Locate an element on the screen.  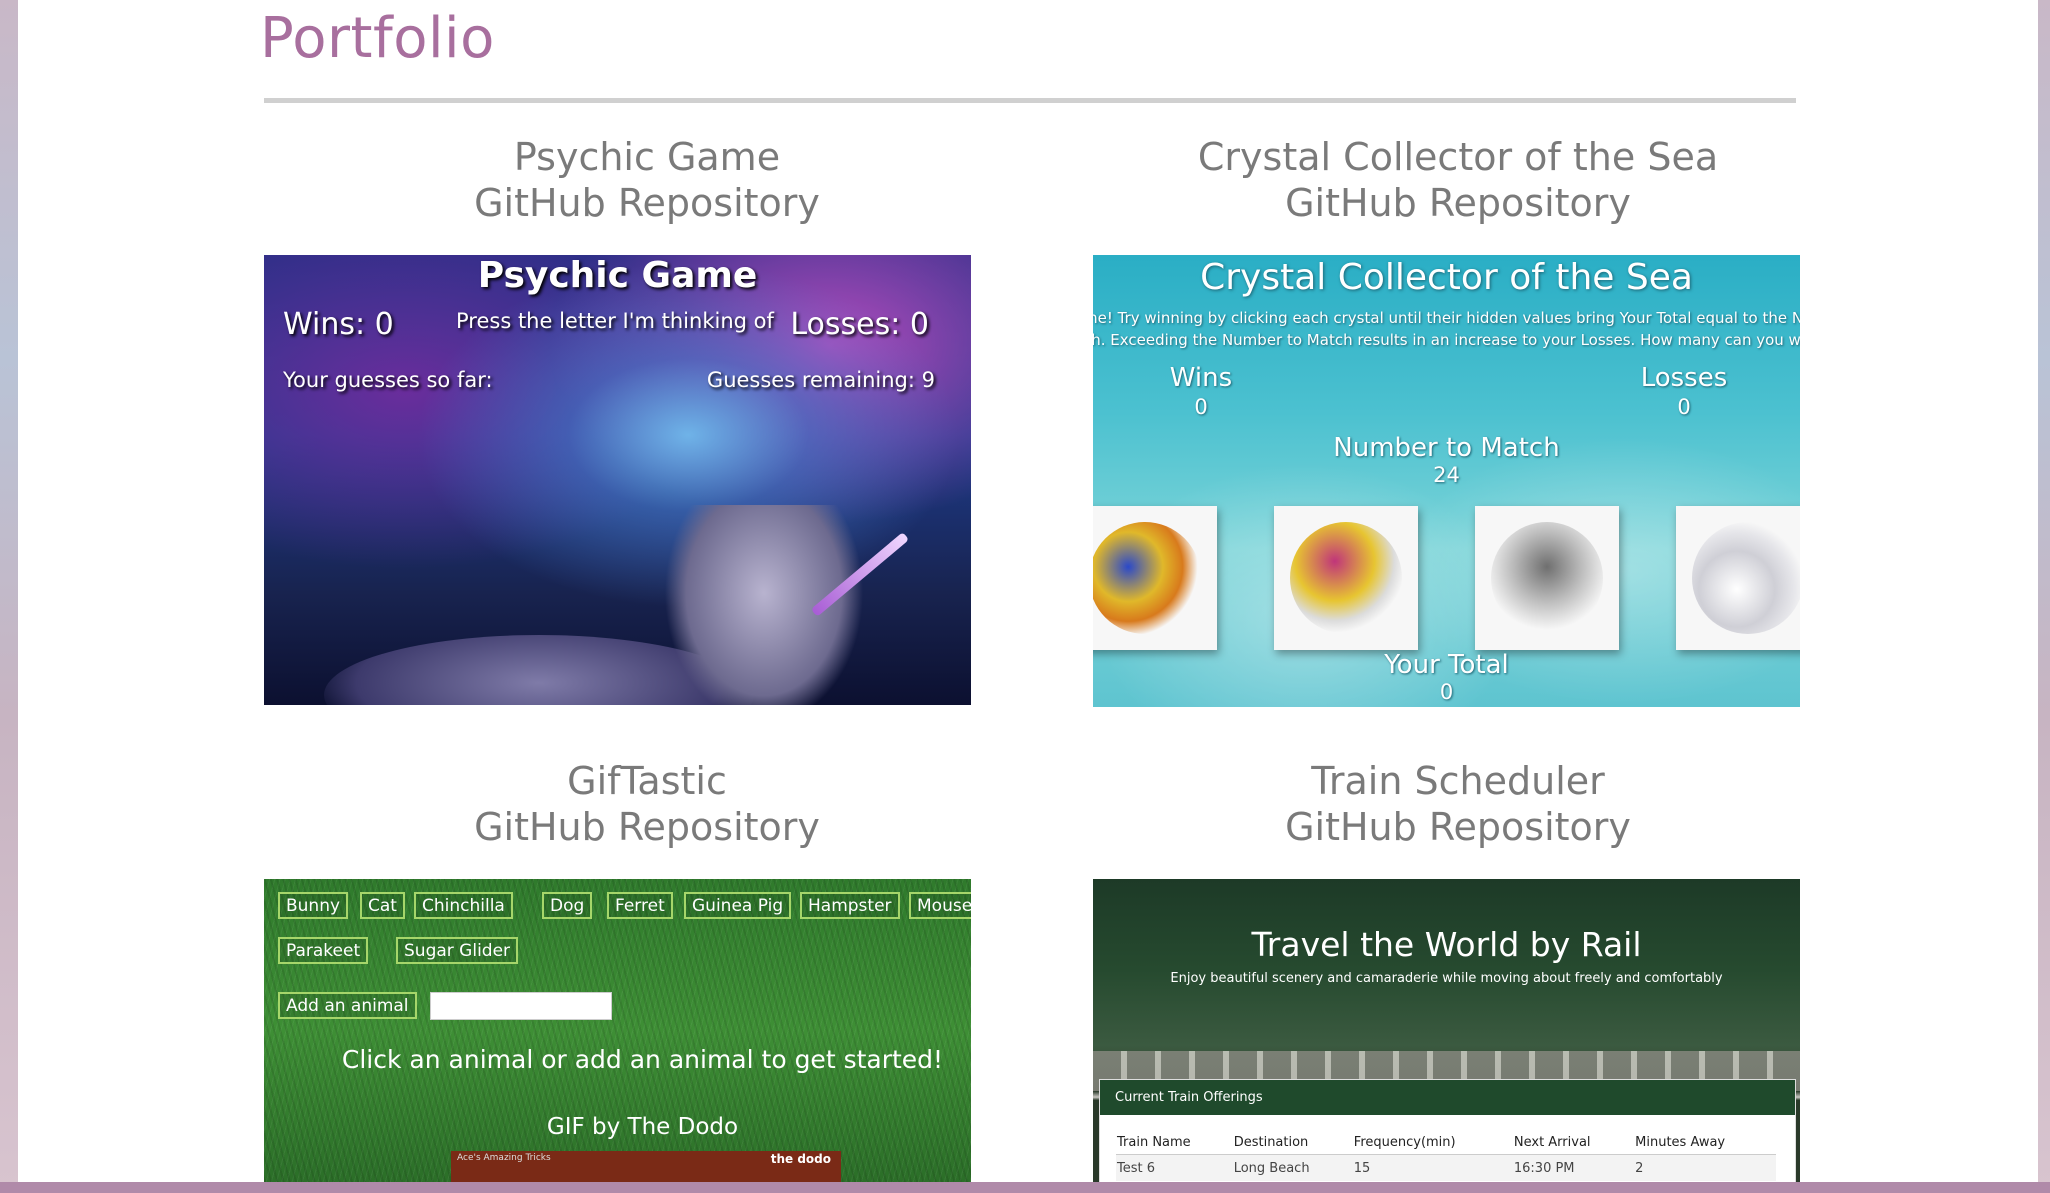
preview-title: Crystal Collector of the Sea is located at coordinates (1446, 277).